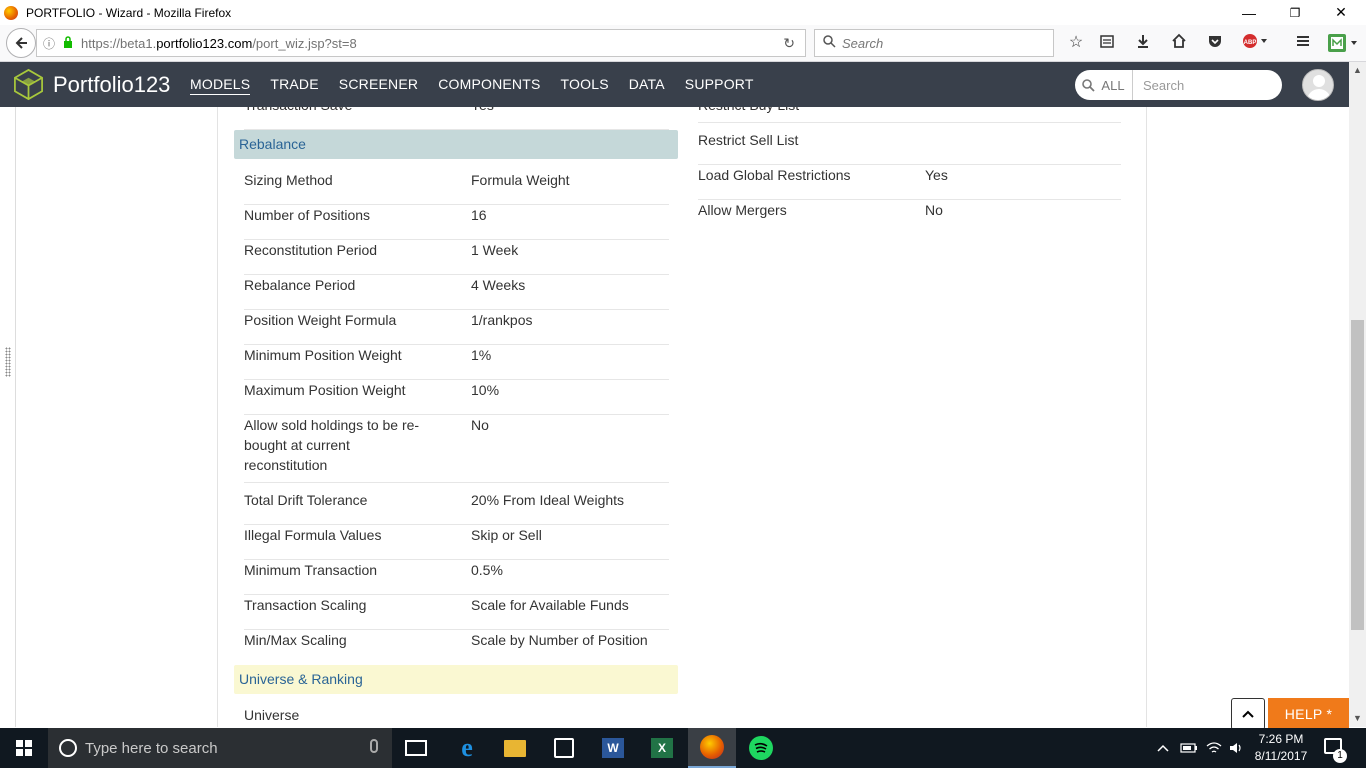 The width and height of the screenshot is (1366, 768). I want to click on summary-row-transaction-save: Transaction Save Yes, so click(456, 118).